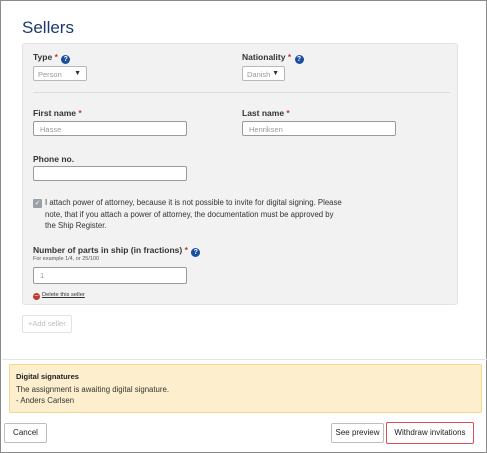  What do you see at coordinates (66, 259) in the screenshot?
I see `parts-hint: For example 1/4, or 25/100` at bounding box center [66, 259].